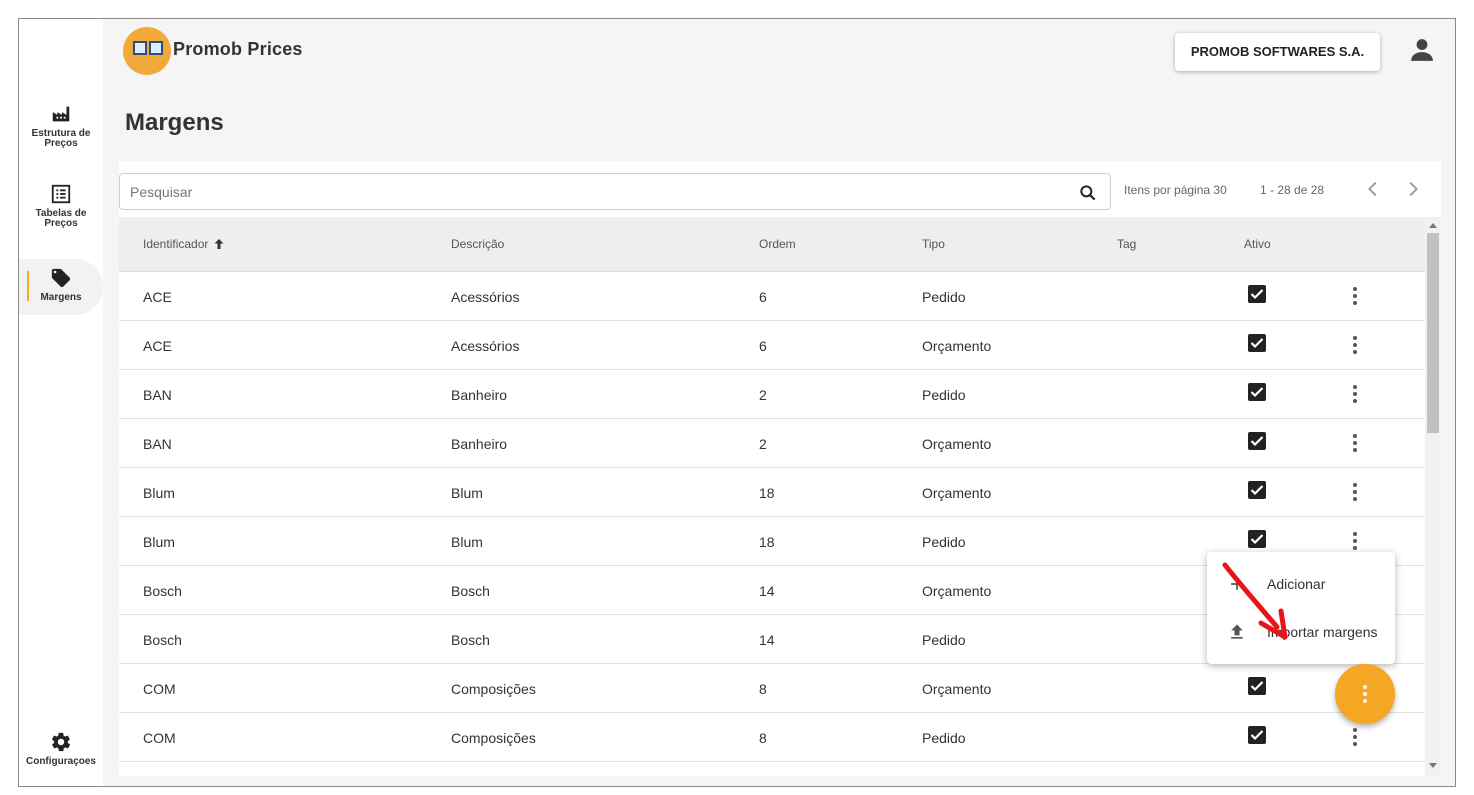  What do you see at coordinates (1175, 190) in the screenshot?
I see `items-per-page-label: Itens por página 30` at bounding box center [1175, 190].